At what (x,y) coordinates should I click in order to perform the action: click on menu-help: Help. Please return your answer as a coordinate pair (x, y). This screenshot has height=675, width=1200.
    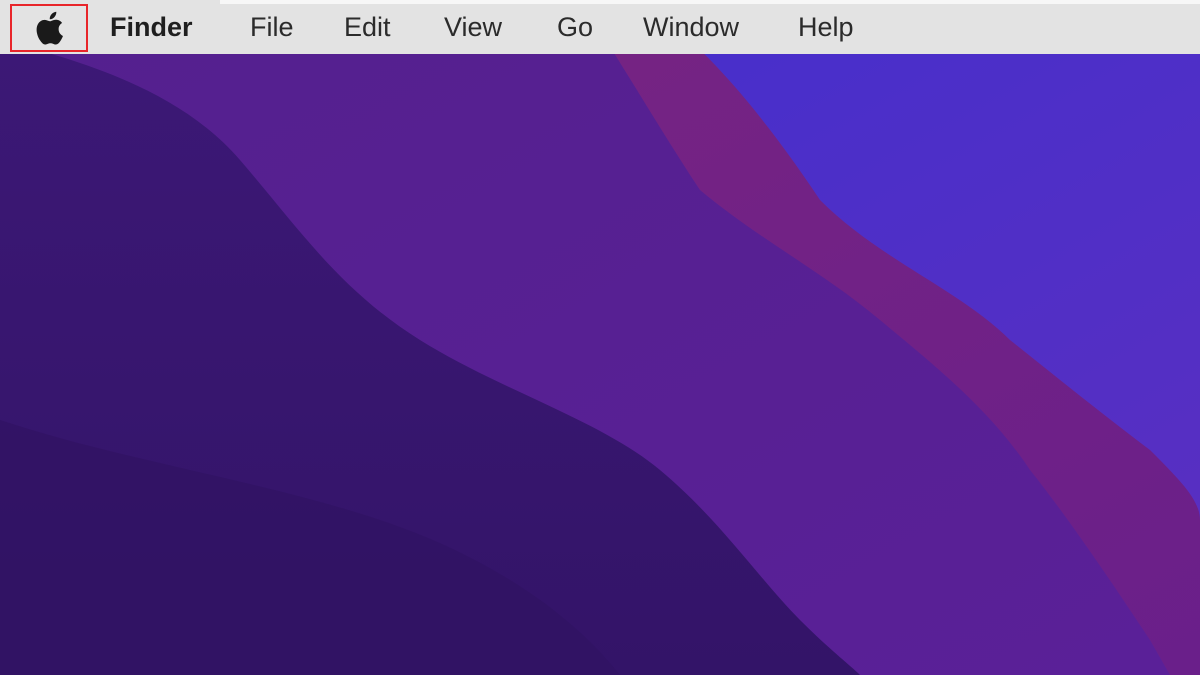
    Looking at the image, I should click on (826, 27).